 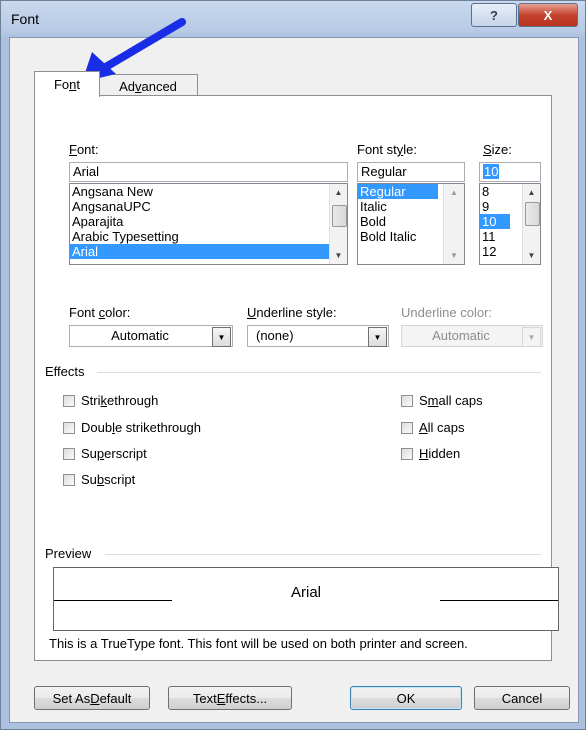 I want to click on tab-font-label-rest: t, so click(x=78, y=84).